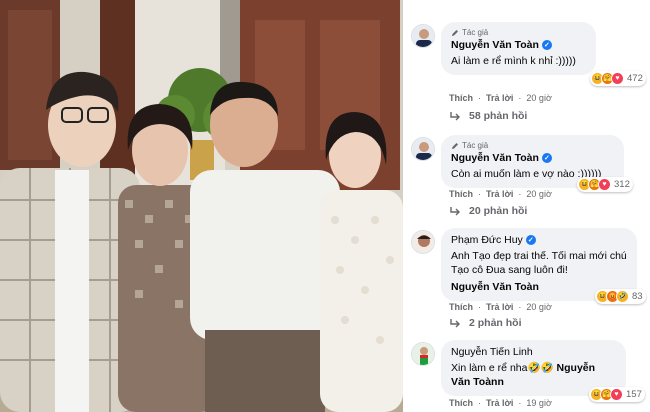 The height and width of the screenshot is (412, 650). I want to click on reaction-count: 472, so click(635, 78).